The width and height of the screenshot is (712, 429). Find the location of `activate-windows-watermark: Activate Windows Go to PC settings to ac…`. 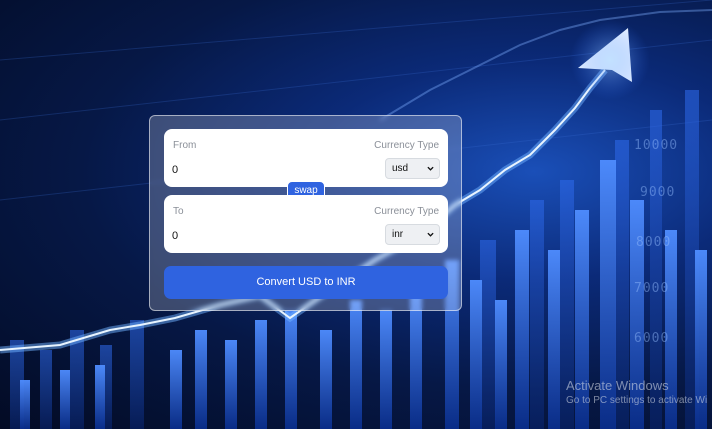

activate-windows-watermark: Activate Windows Go to PC settings to ac… is located at coordinates (636, 393).